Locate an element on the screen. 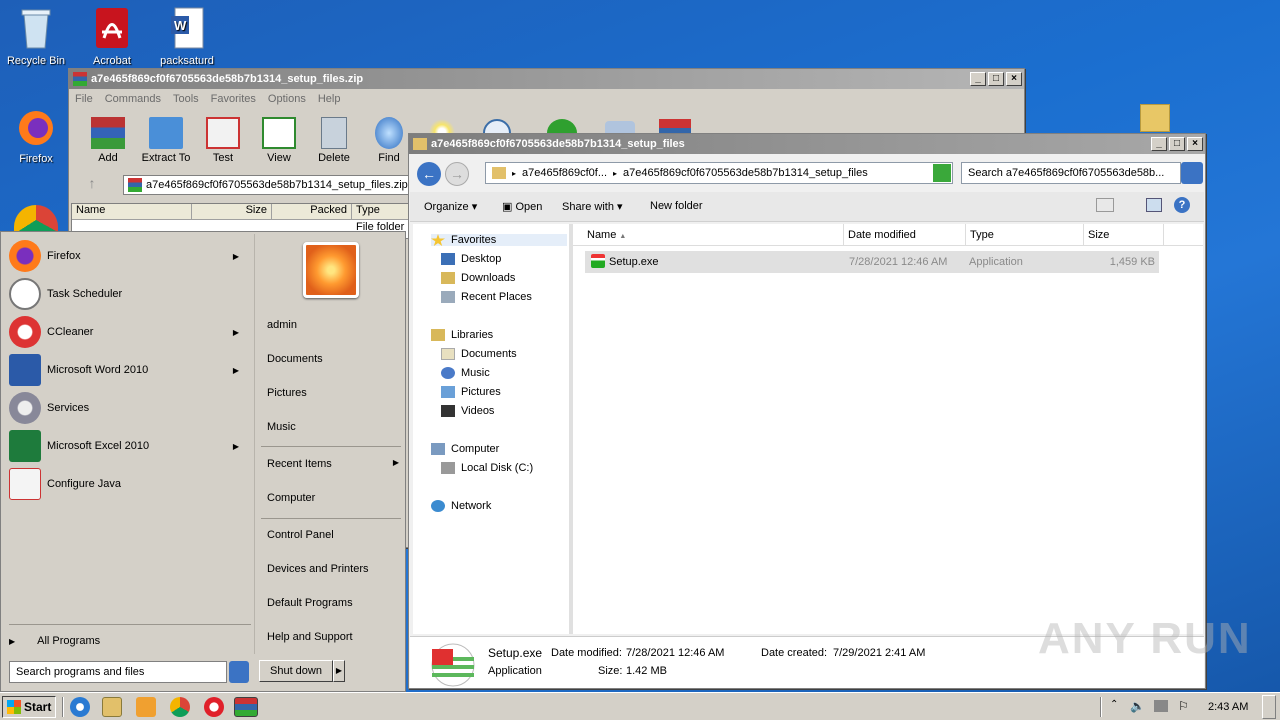  nav-documents: Documents is located at coordinates (479, 354).